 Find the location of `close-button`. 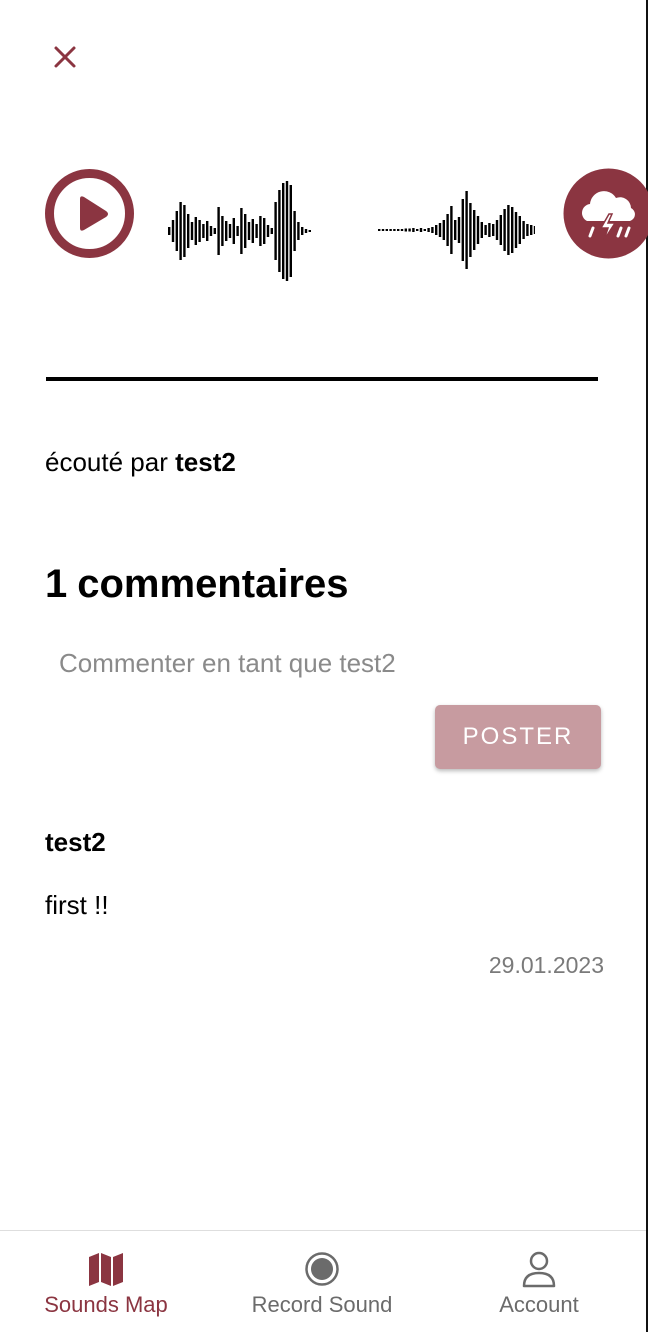

close-button is located at coordinates (65, 57).